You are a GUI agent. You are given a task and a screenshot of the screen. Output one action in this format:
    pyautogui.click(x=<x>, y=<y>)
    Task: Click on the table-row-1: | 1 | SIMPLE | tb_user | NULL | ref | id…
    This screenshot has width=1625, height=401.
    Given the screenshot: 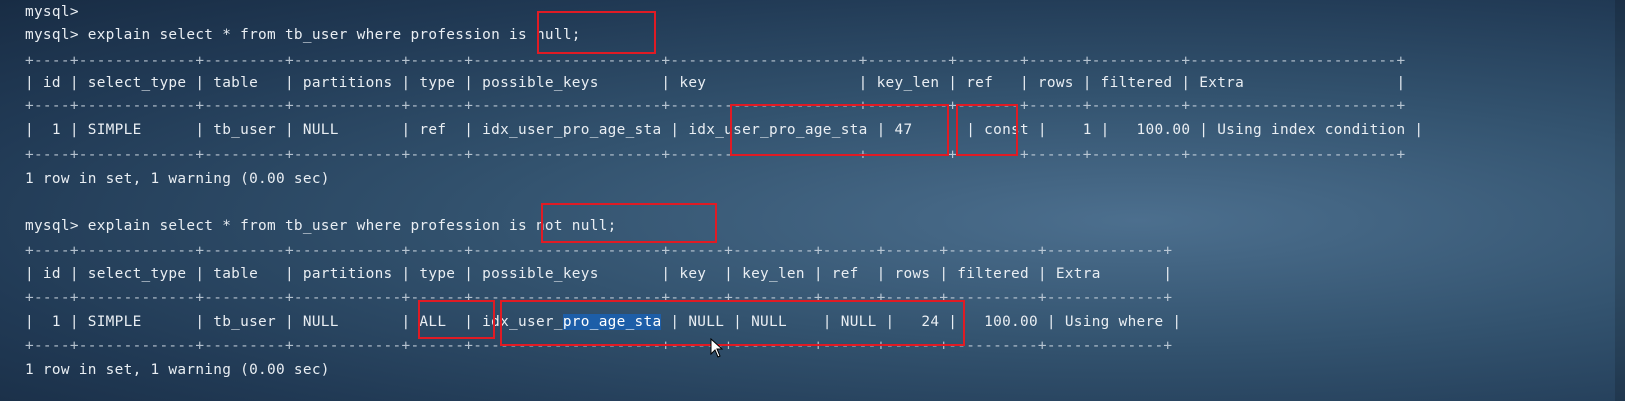 What is the action you would take?
    pyautogui.click(x=724, y=130)
    